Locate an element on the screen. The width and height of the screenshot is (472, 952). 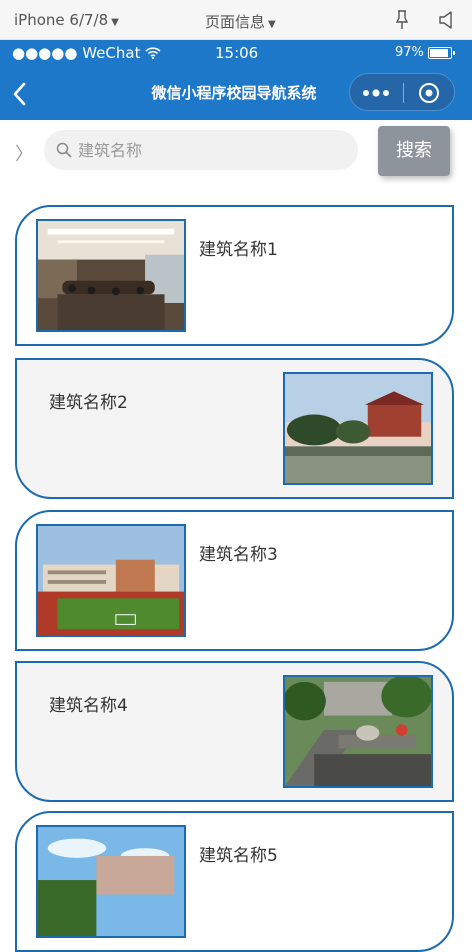
battery-fill is located at coordinates (439, 53).